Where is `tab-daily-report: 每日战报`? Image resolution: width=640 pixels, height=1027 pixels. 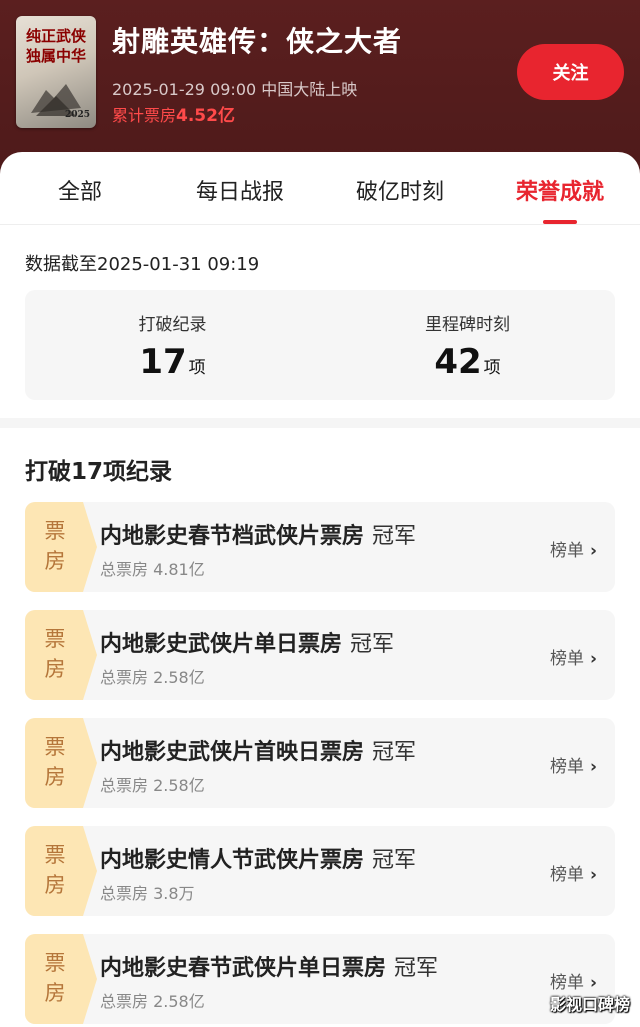 tab-daily-report: 每日战报 is located at coordinates (240, 194).